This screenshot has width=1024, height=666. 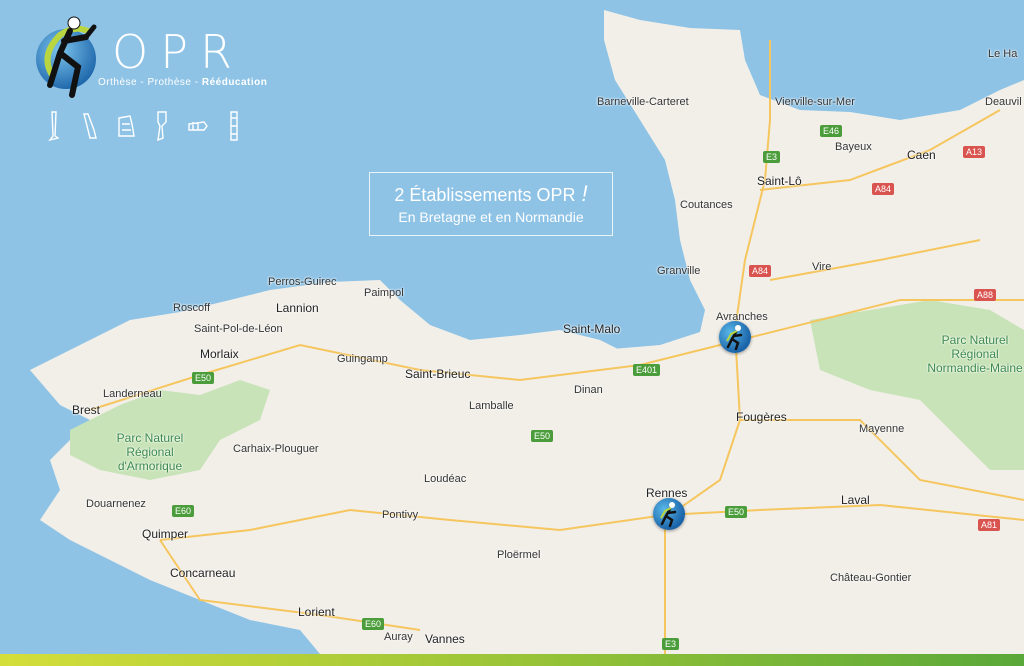 What do you see at coordinates (90, 126) in the screenshot?
I see `arm-prosthesis-icon` at bounding box center [90, 126].